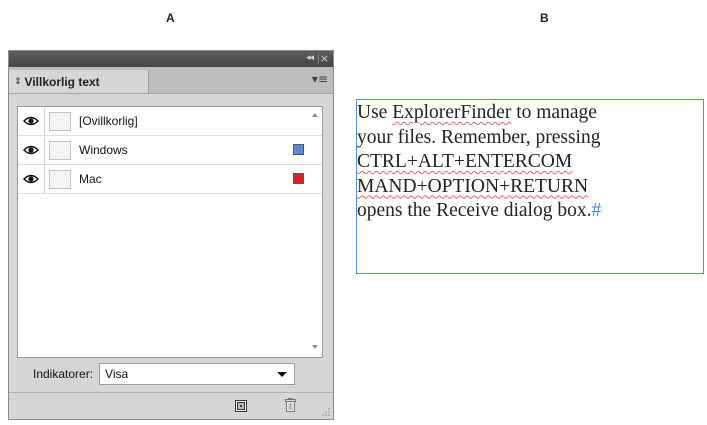 Image resolution: width=707 pixels, height=425 pixels. Describe the element at coordinates (375, 112) in the screenshot. I see `text-run: Use` at that location.